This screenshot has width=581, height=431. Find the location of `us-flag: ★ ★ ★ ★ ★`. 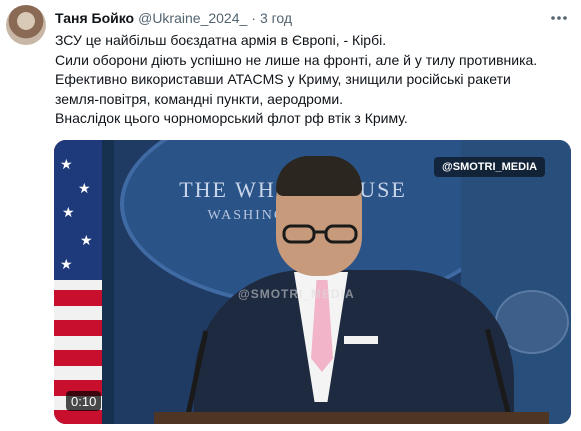

us-flag: ★ ★ ★ ★ ★ is located at coordinates (78, 282).